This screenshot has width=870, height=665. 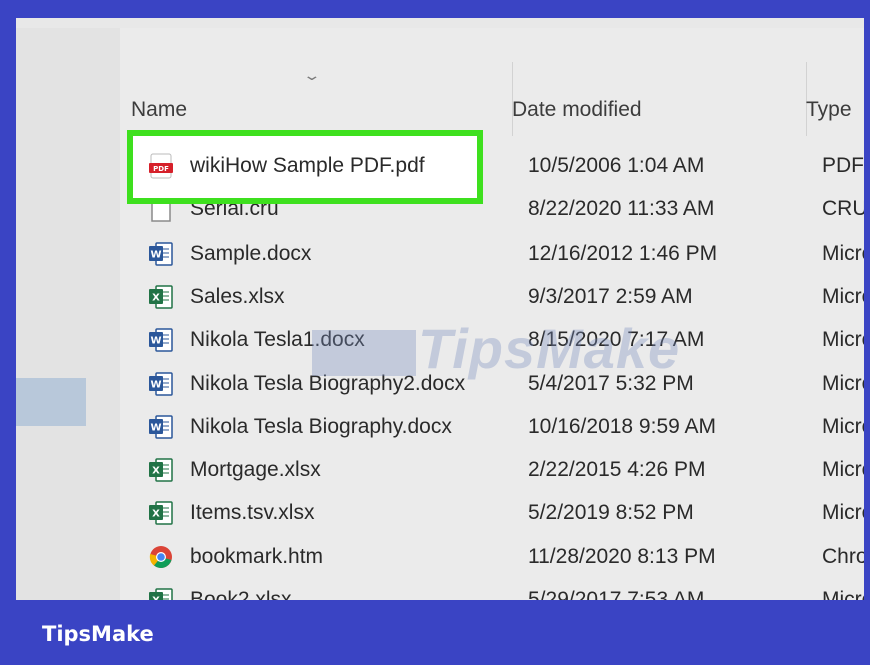 I want to click on file-type: CRU, so click(x=843, y=208).